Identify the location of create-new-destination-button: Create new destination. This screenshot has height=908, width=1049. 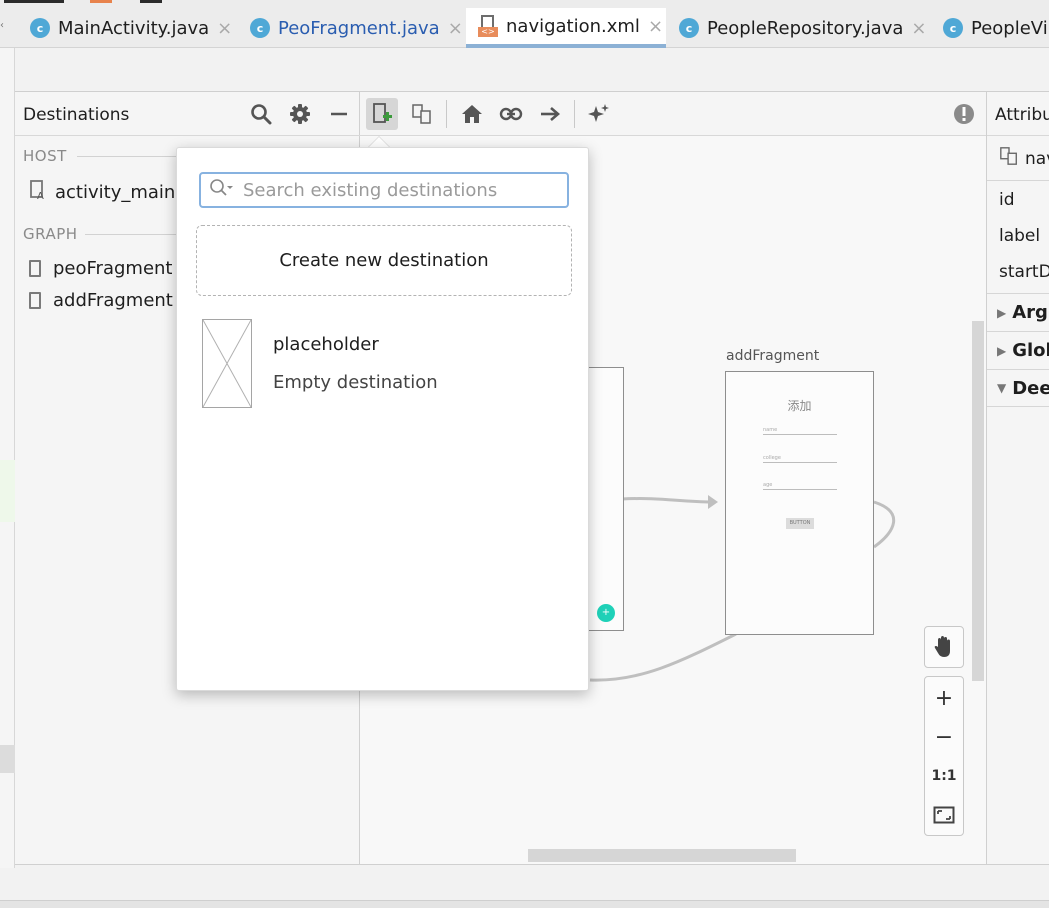
(384, 260).